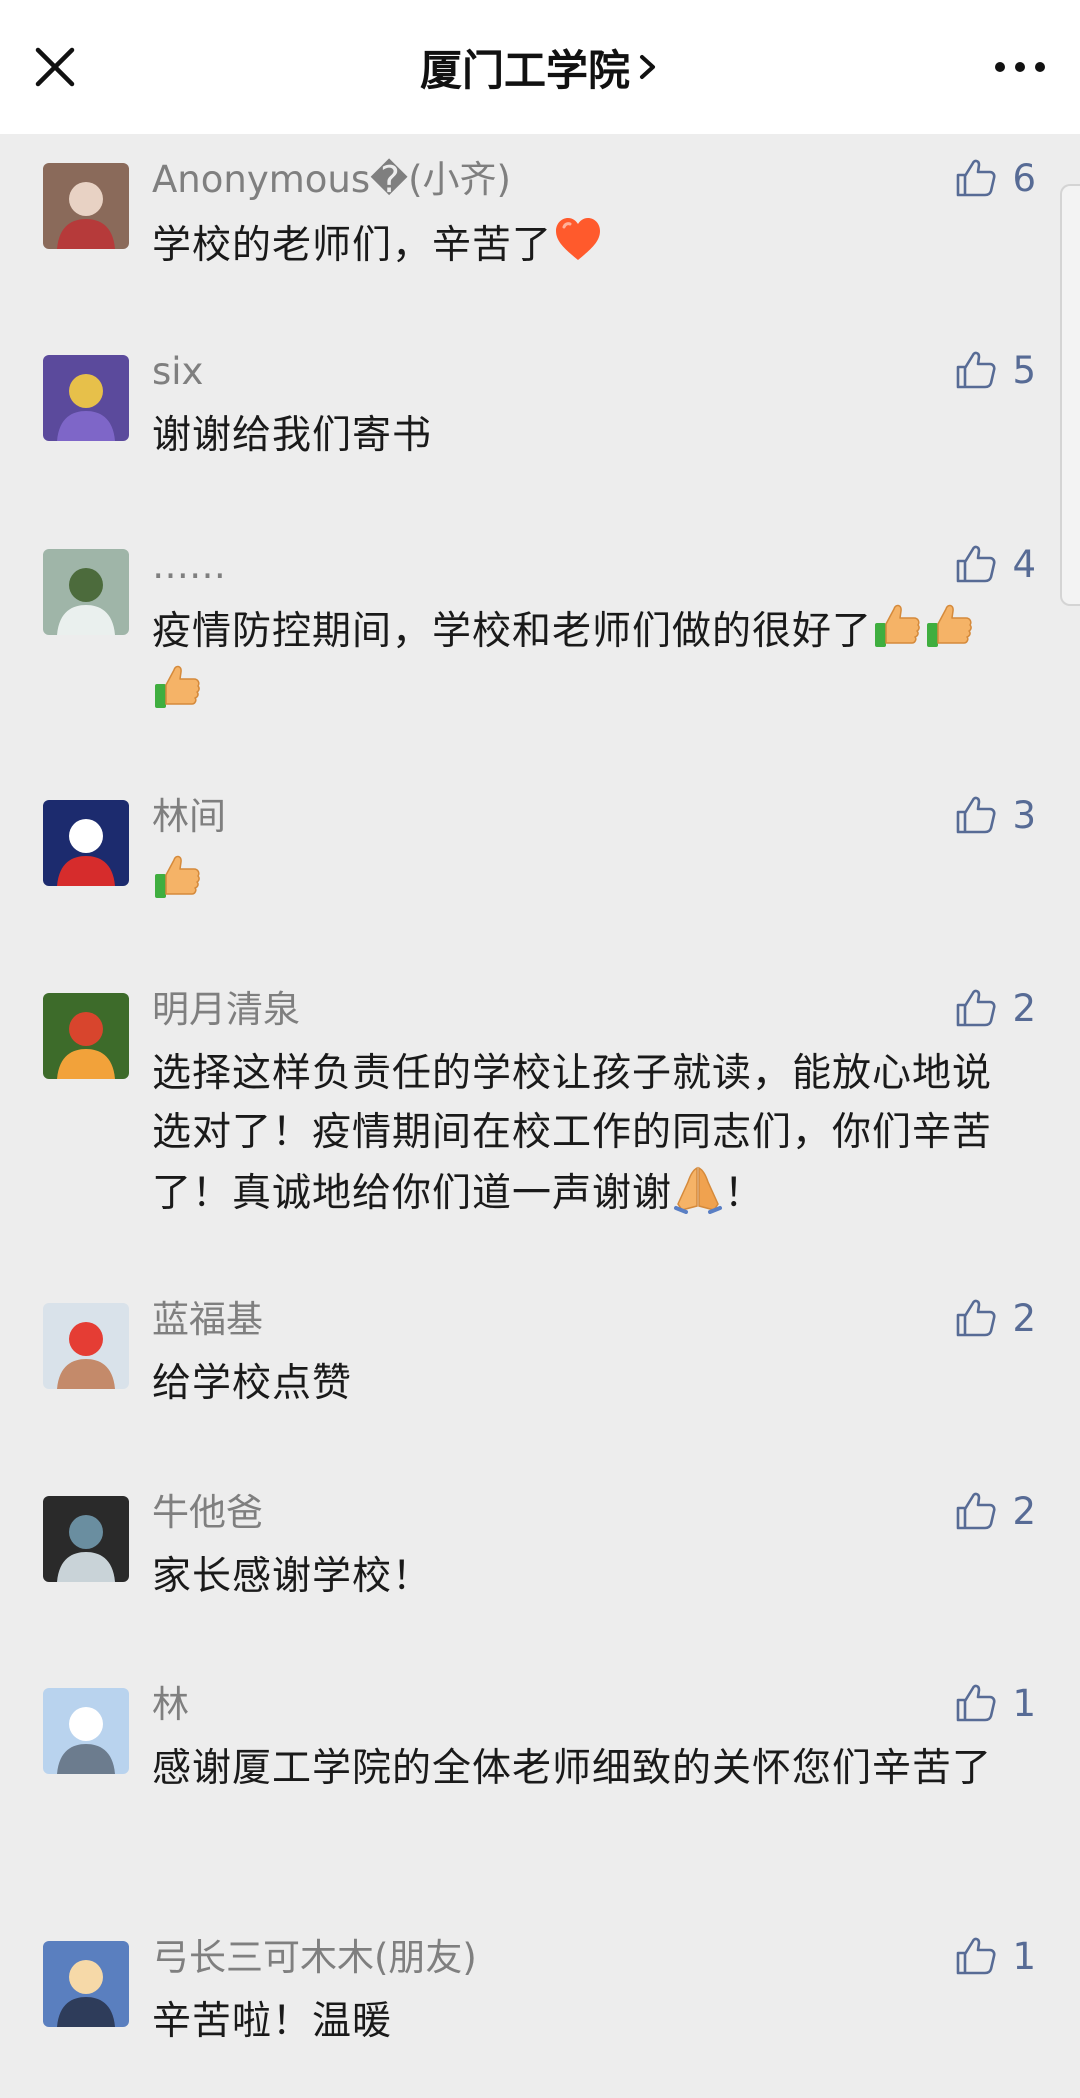 The height and width of the screenshot is (2098, 1080). Describe the element at coordinates (512, 631) in the screenshot. I see `comment-text-segment: 疫情防控期间，学校和老师们做的很好了` at that location.